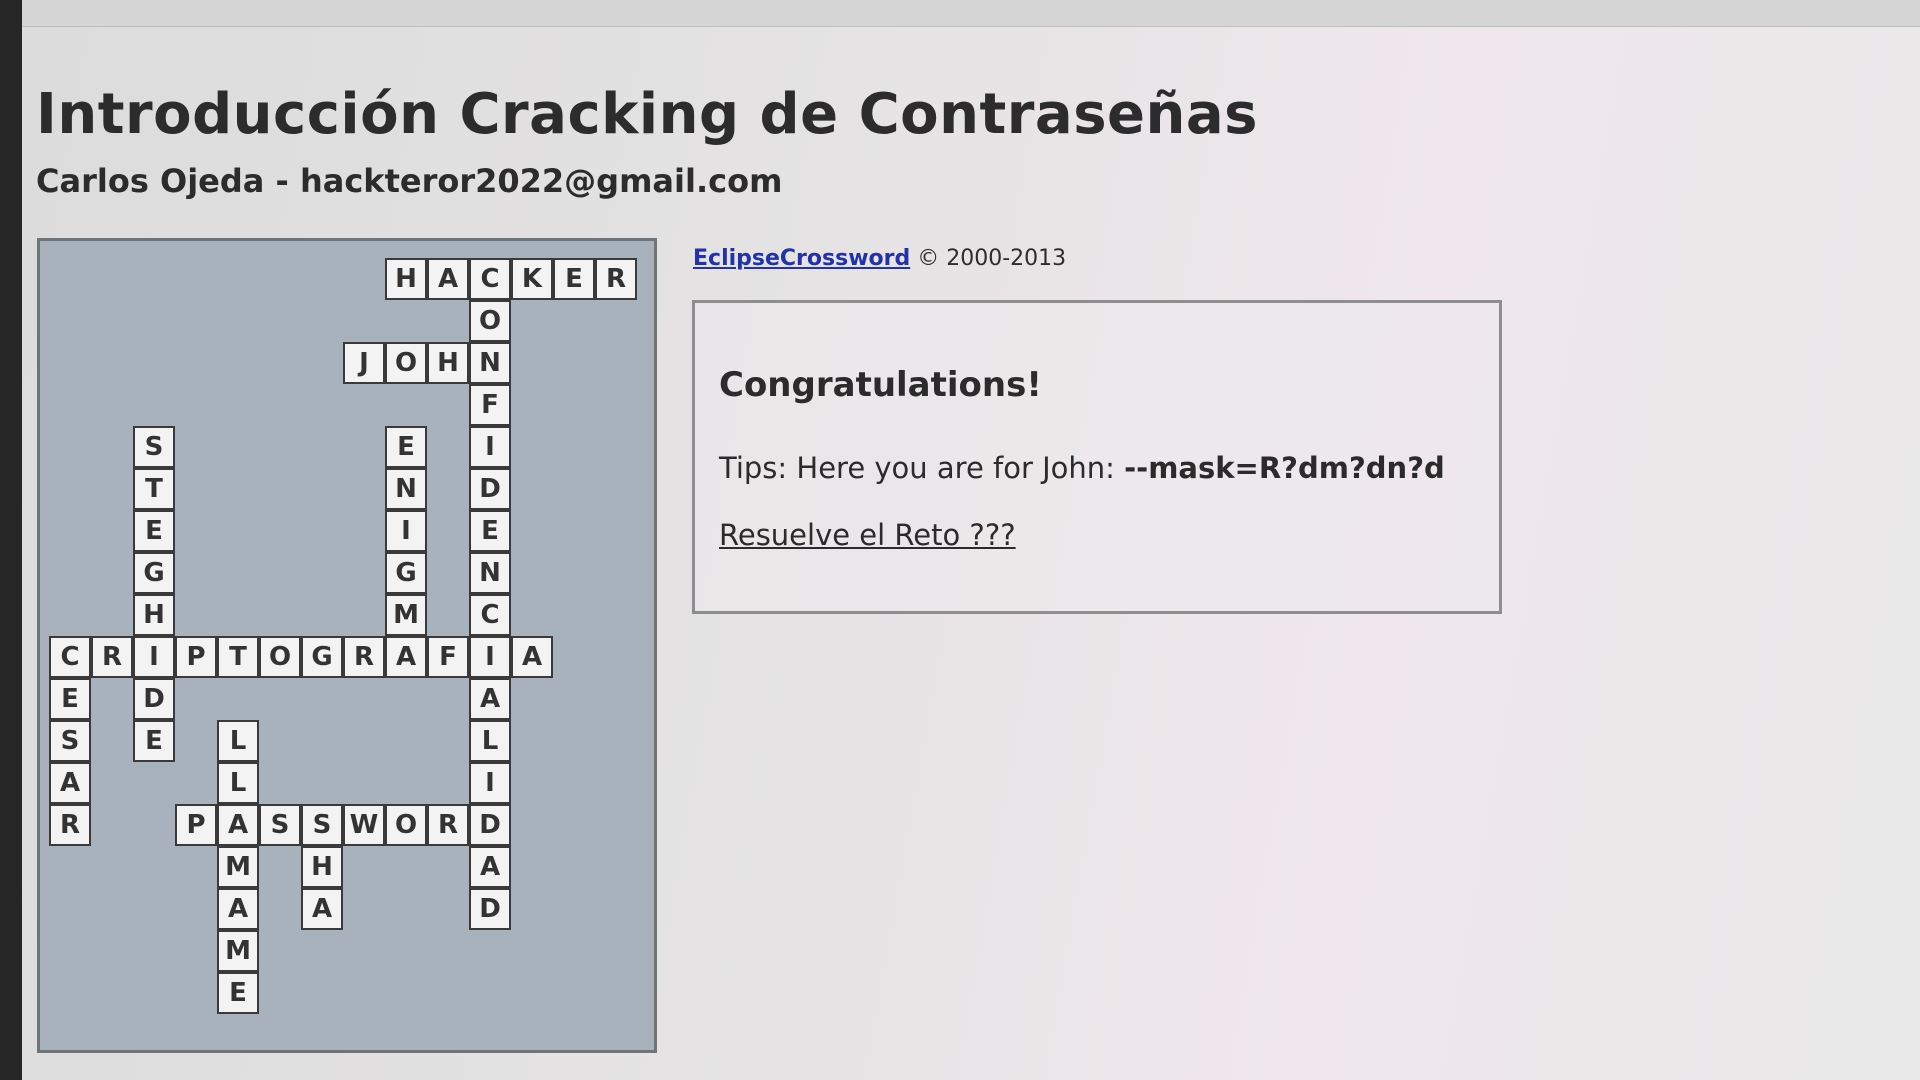 The width and height of the screenshot is (1920, 1080). I want to click on crossword-cell: W, so click(364, 825).